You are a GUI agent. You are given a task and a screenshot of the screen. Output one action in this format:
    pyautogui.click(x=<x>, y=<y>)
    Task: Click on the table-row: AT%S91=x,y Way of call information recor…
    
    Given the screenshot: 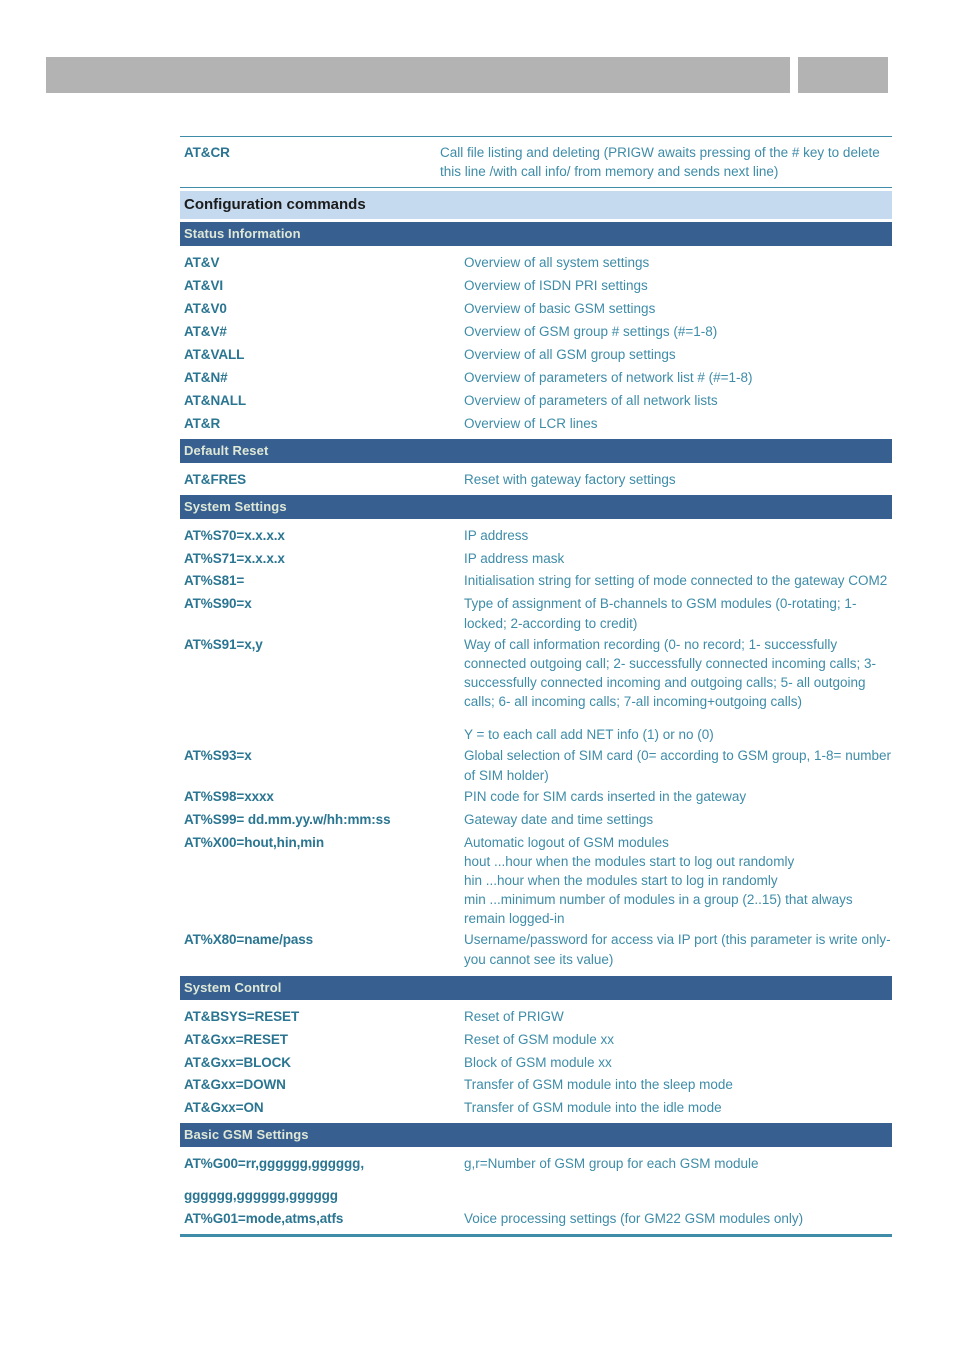 What is the action you would take?
    pyautogui.click(x=536, y=690)
    